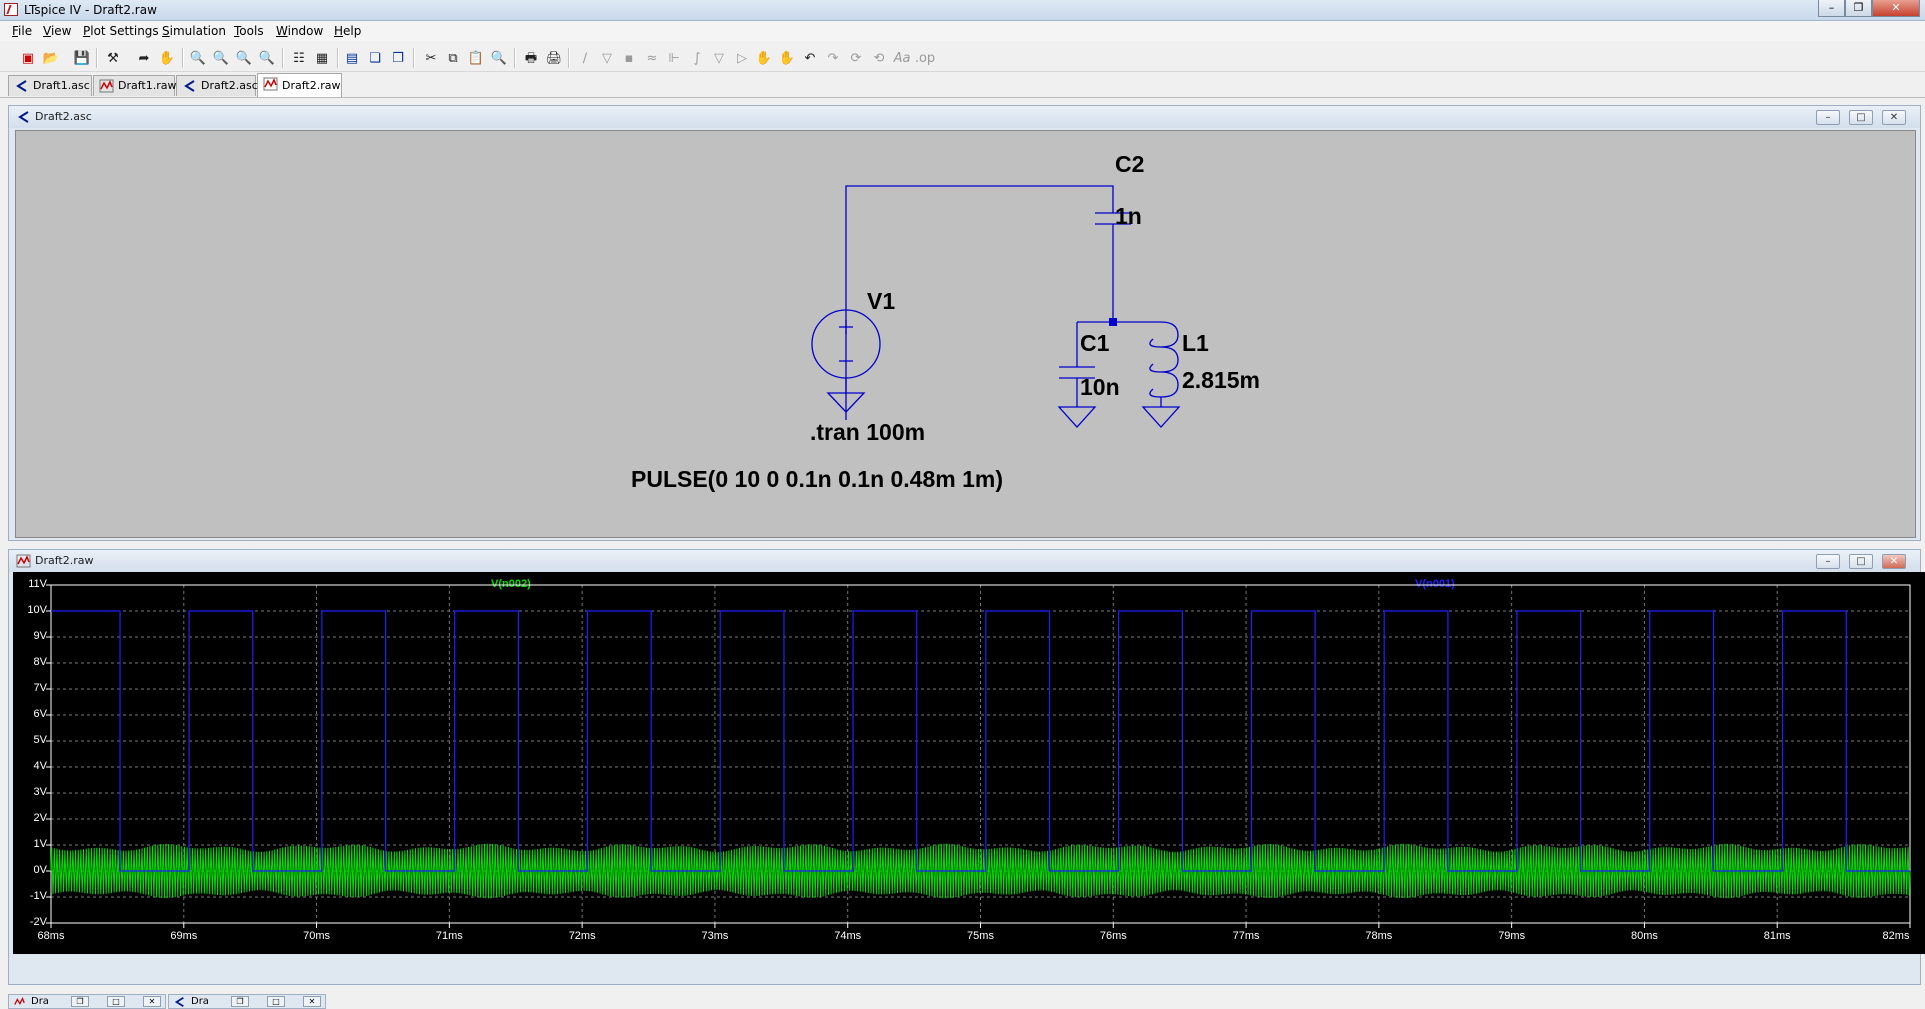 This screenshot has height=1009, width=1925. I want to click on schematic-close-button: ✕, so click(1894, 117).